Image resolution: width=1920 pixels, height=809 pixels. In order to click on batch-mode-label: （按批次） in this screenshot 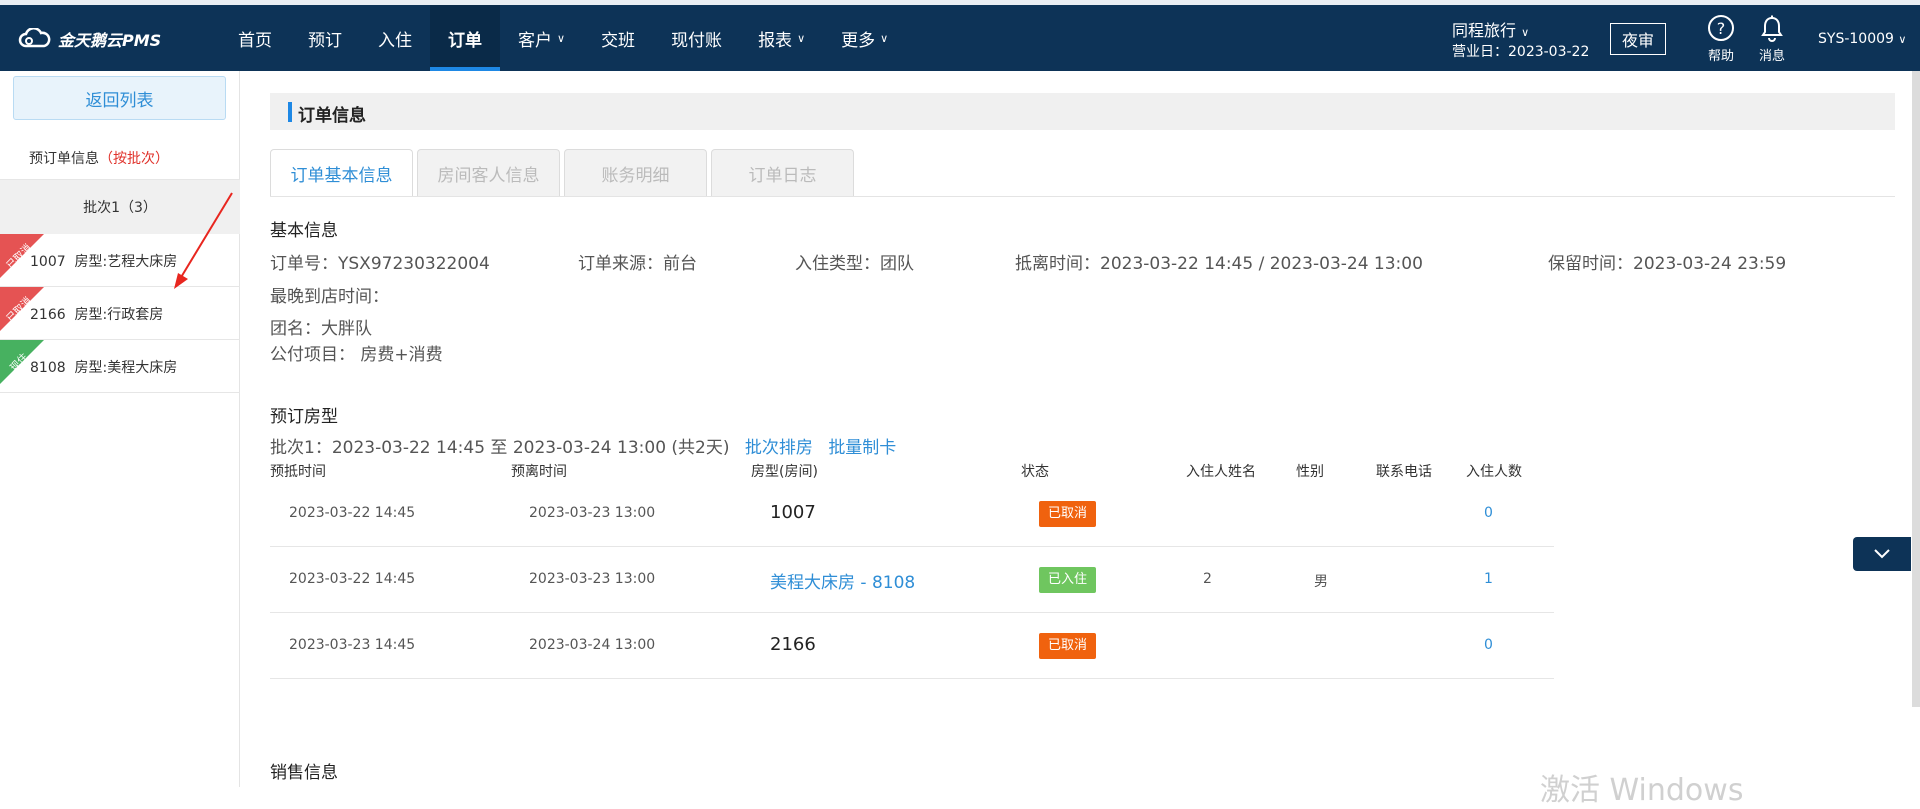, I will do `click(134, 159)`.